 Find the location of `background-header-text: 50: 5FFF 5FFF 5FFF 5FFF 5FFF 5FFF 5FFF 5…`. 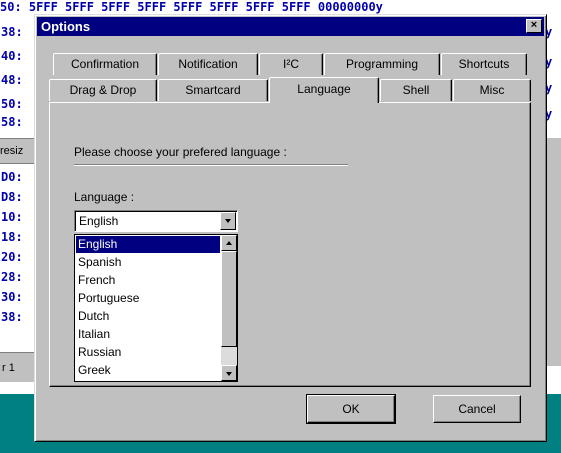

background-header-text: 50: 5FFF 5FFF 5FFF 5FFF 5FFF 5FFF 5FFF 5… is located at coordinates (191, 7).